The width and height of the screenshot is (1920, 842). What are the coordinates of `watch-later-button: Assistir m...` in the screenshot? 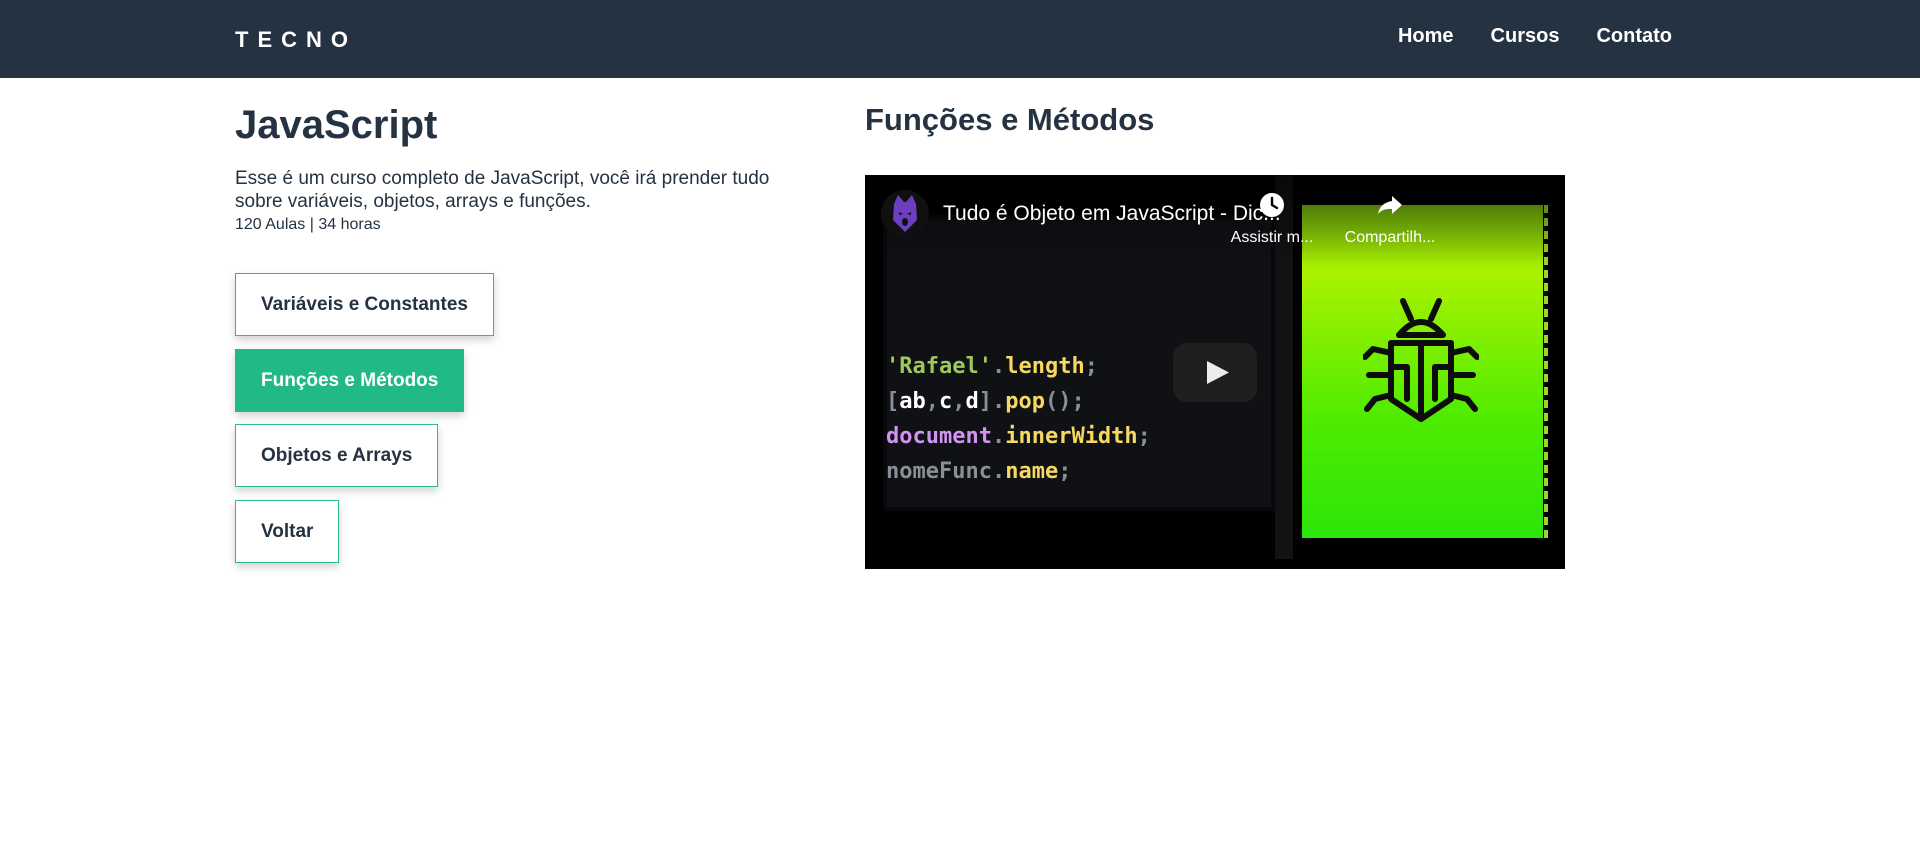 It's located at (1272, 219).